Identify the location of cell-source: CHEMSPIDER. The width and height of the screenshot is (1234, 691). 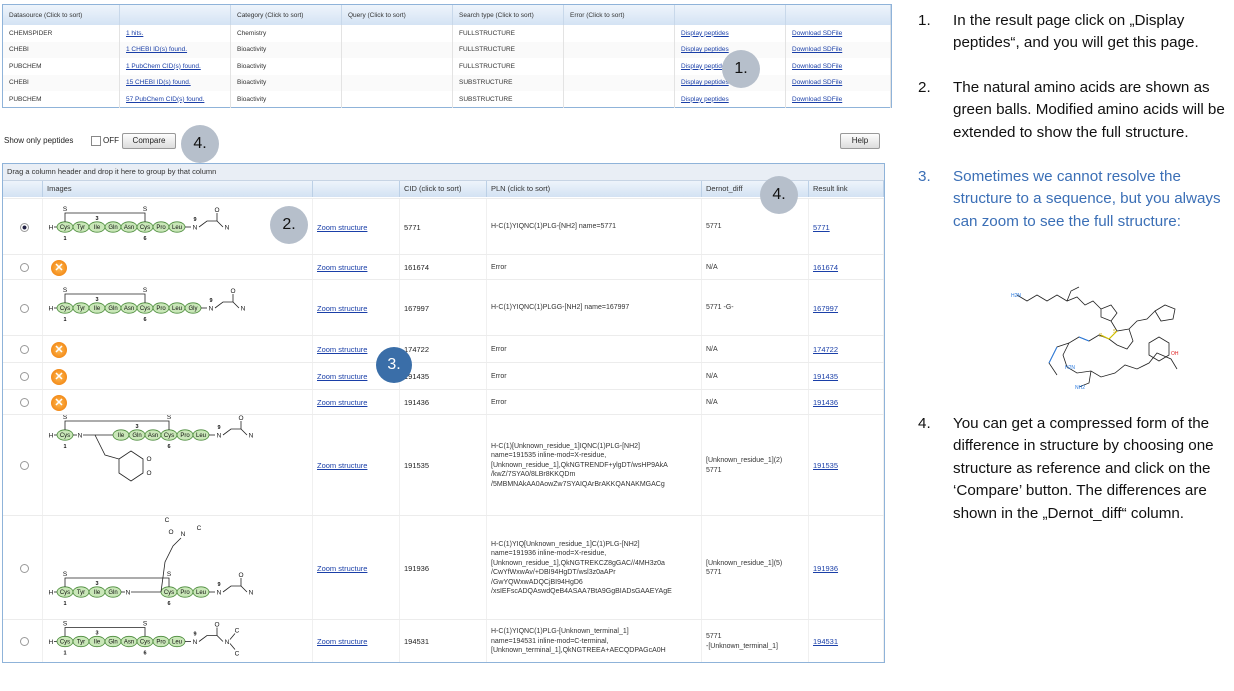
(61, 33).